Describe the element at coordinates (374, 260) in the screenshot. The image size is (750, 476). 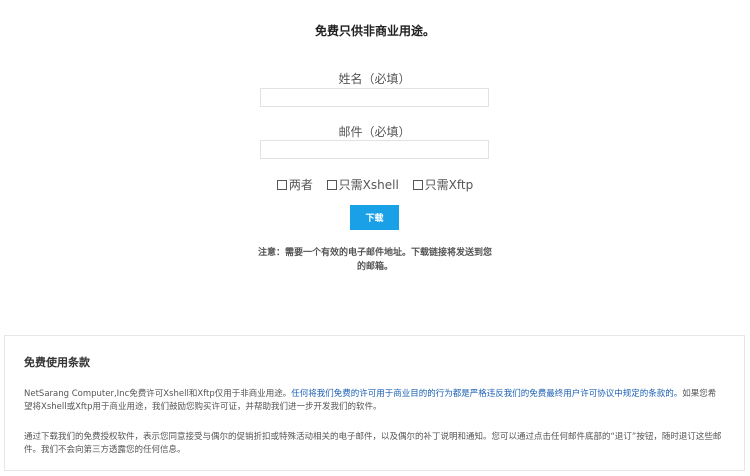
I see `email-note: 注意：需要一个有效的电子邮件地址。下载链接将发送到您的邮箱。` at that location.